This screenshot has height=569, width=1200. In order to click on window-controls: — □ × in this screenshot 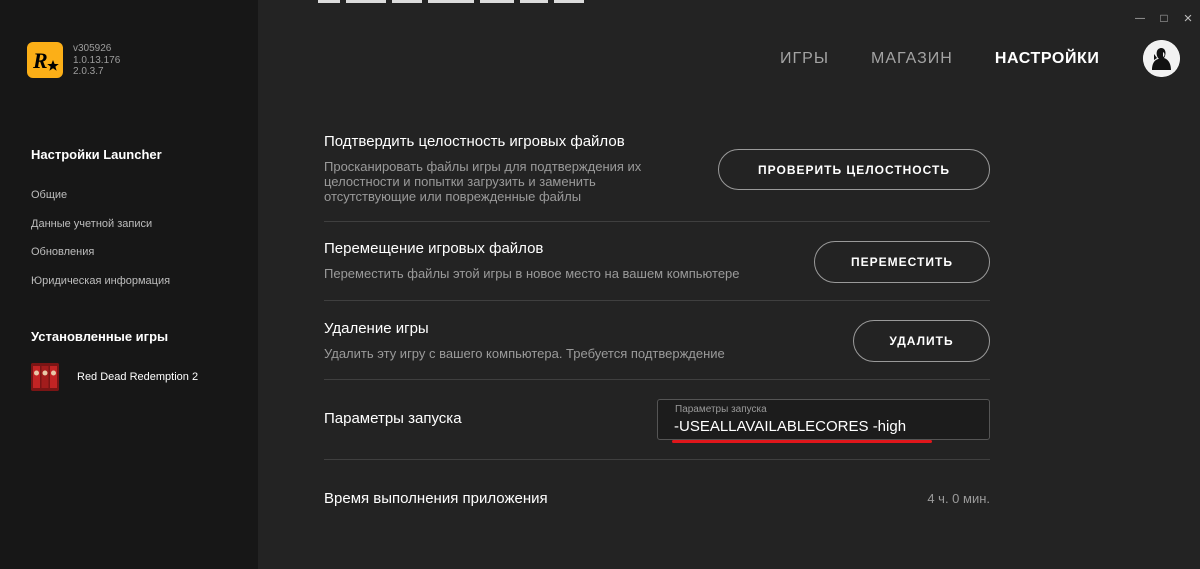, I will do `click(1164, 18)`.